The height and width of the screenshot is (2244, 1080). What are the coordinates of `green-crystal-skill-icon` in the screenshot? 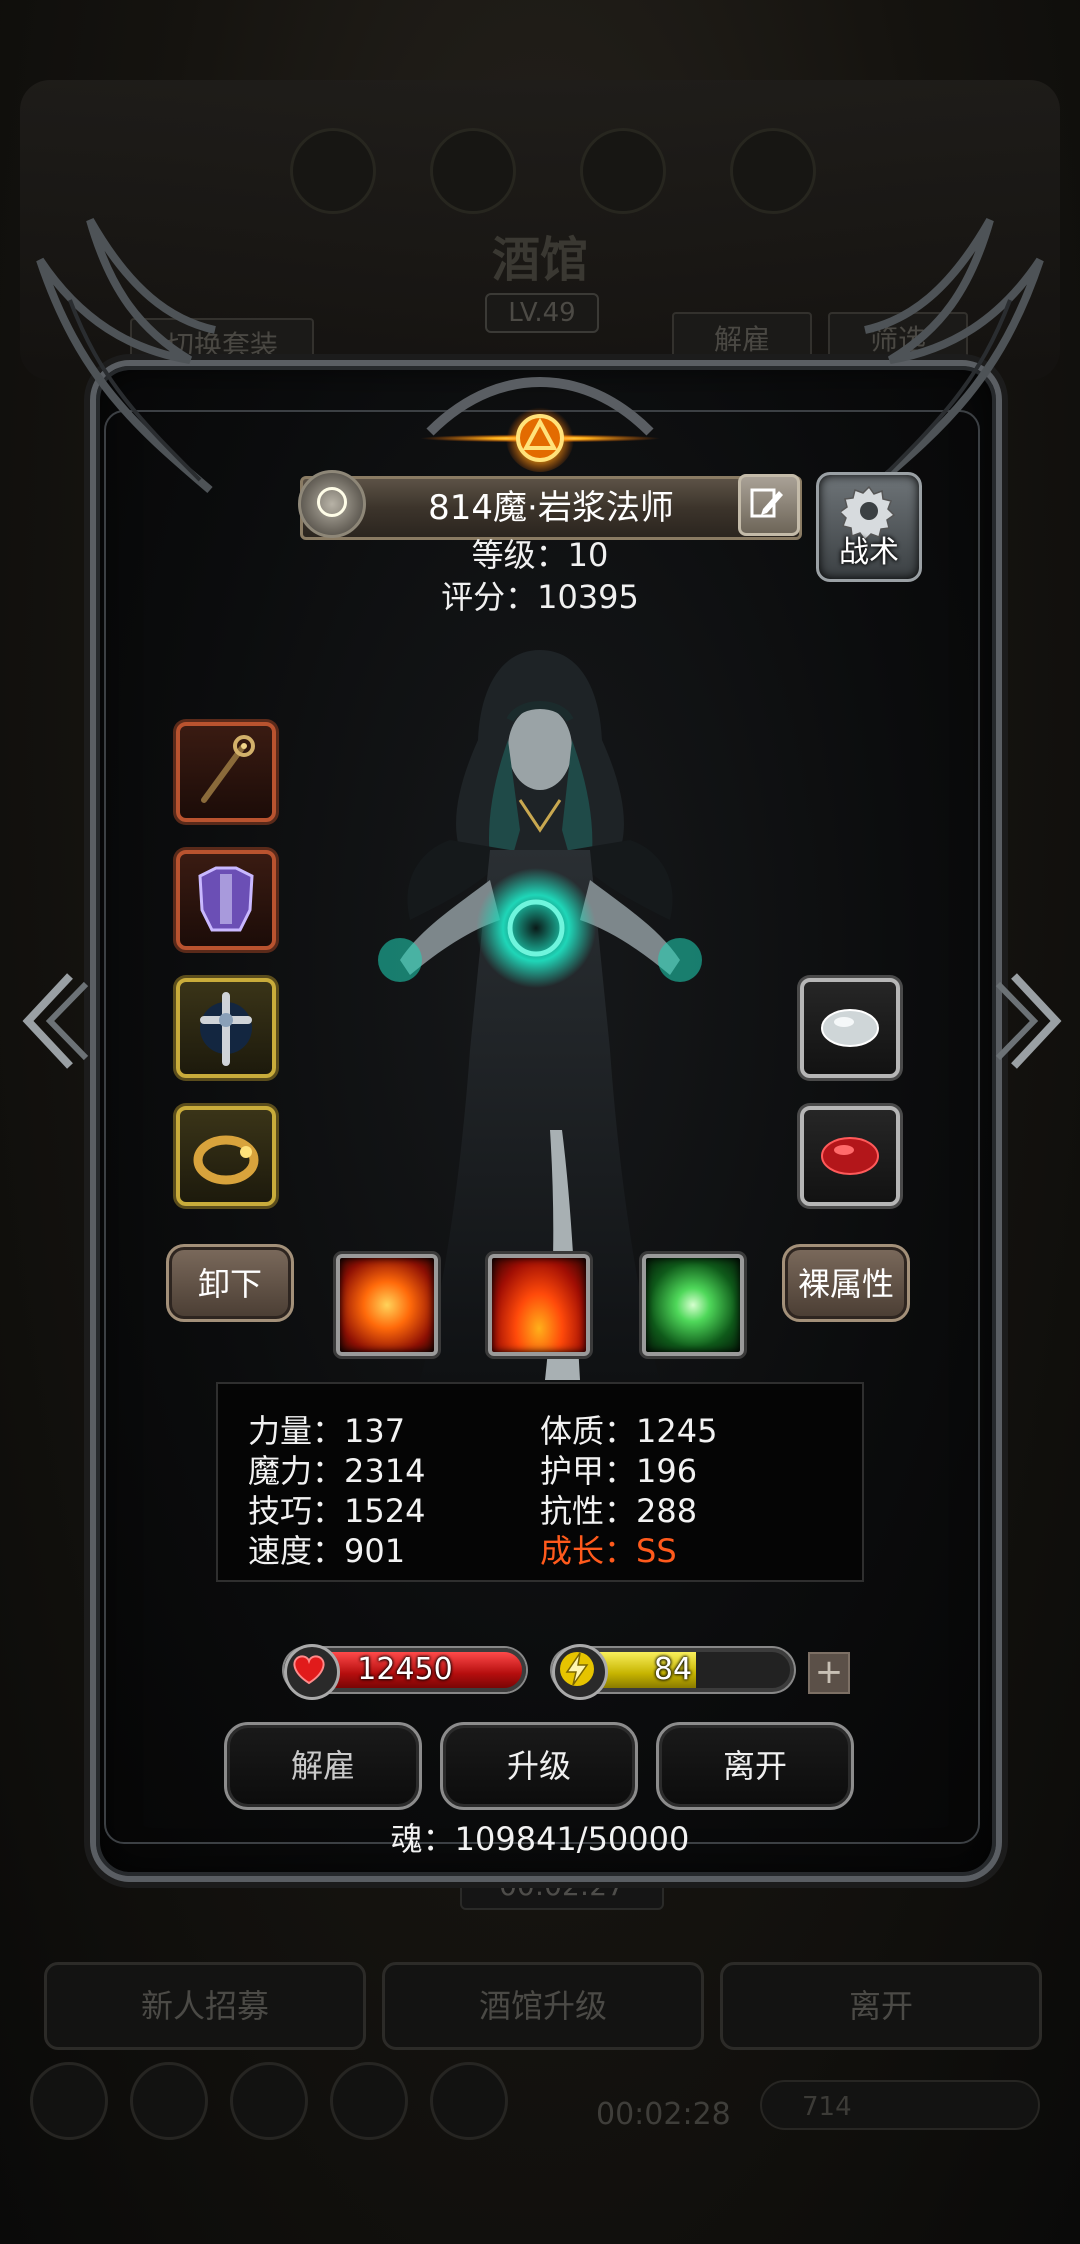 It's located at (693, 1305).